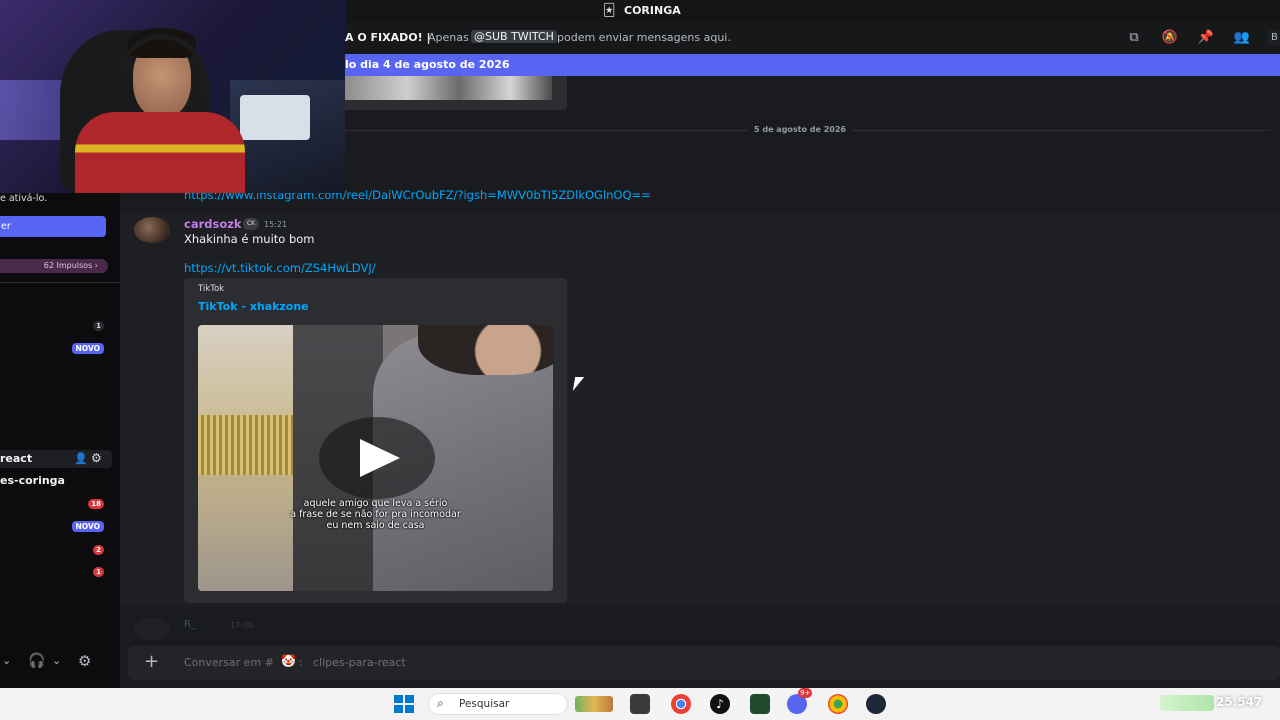 Image resolution: width=1280 pixels, height=720 pixels. What do you see at coordinates (448, 88) in the screenshot?
I see `previous-embed-thumbnail` at bounding box center [448, 88].